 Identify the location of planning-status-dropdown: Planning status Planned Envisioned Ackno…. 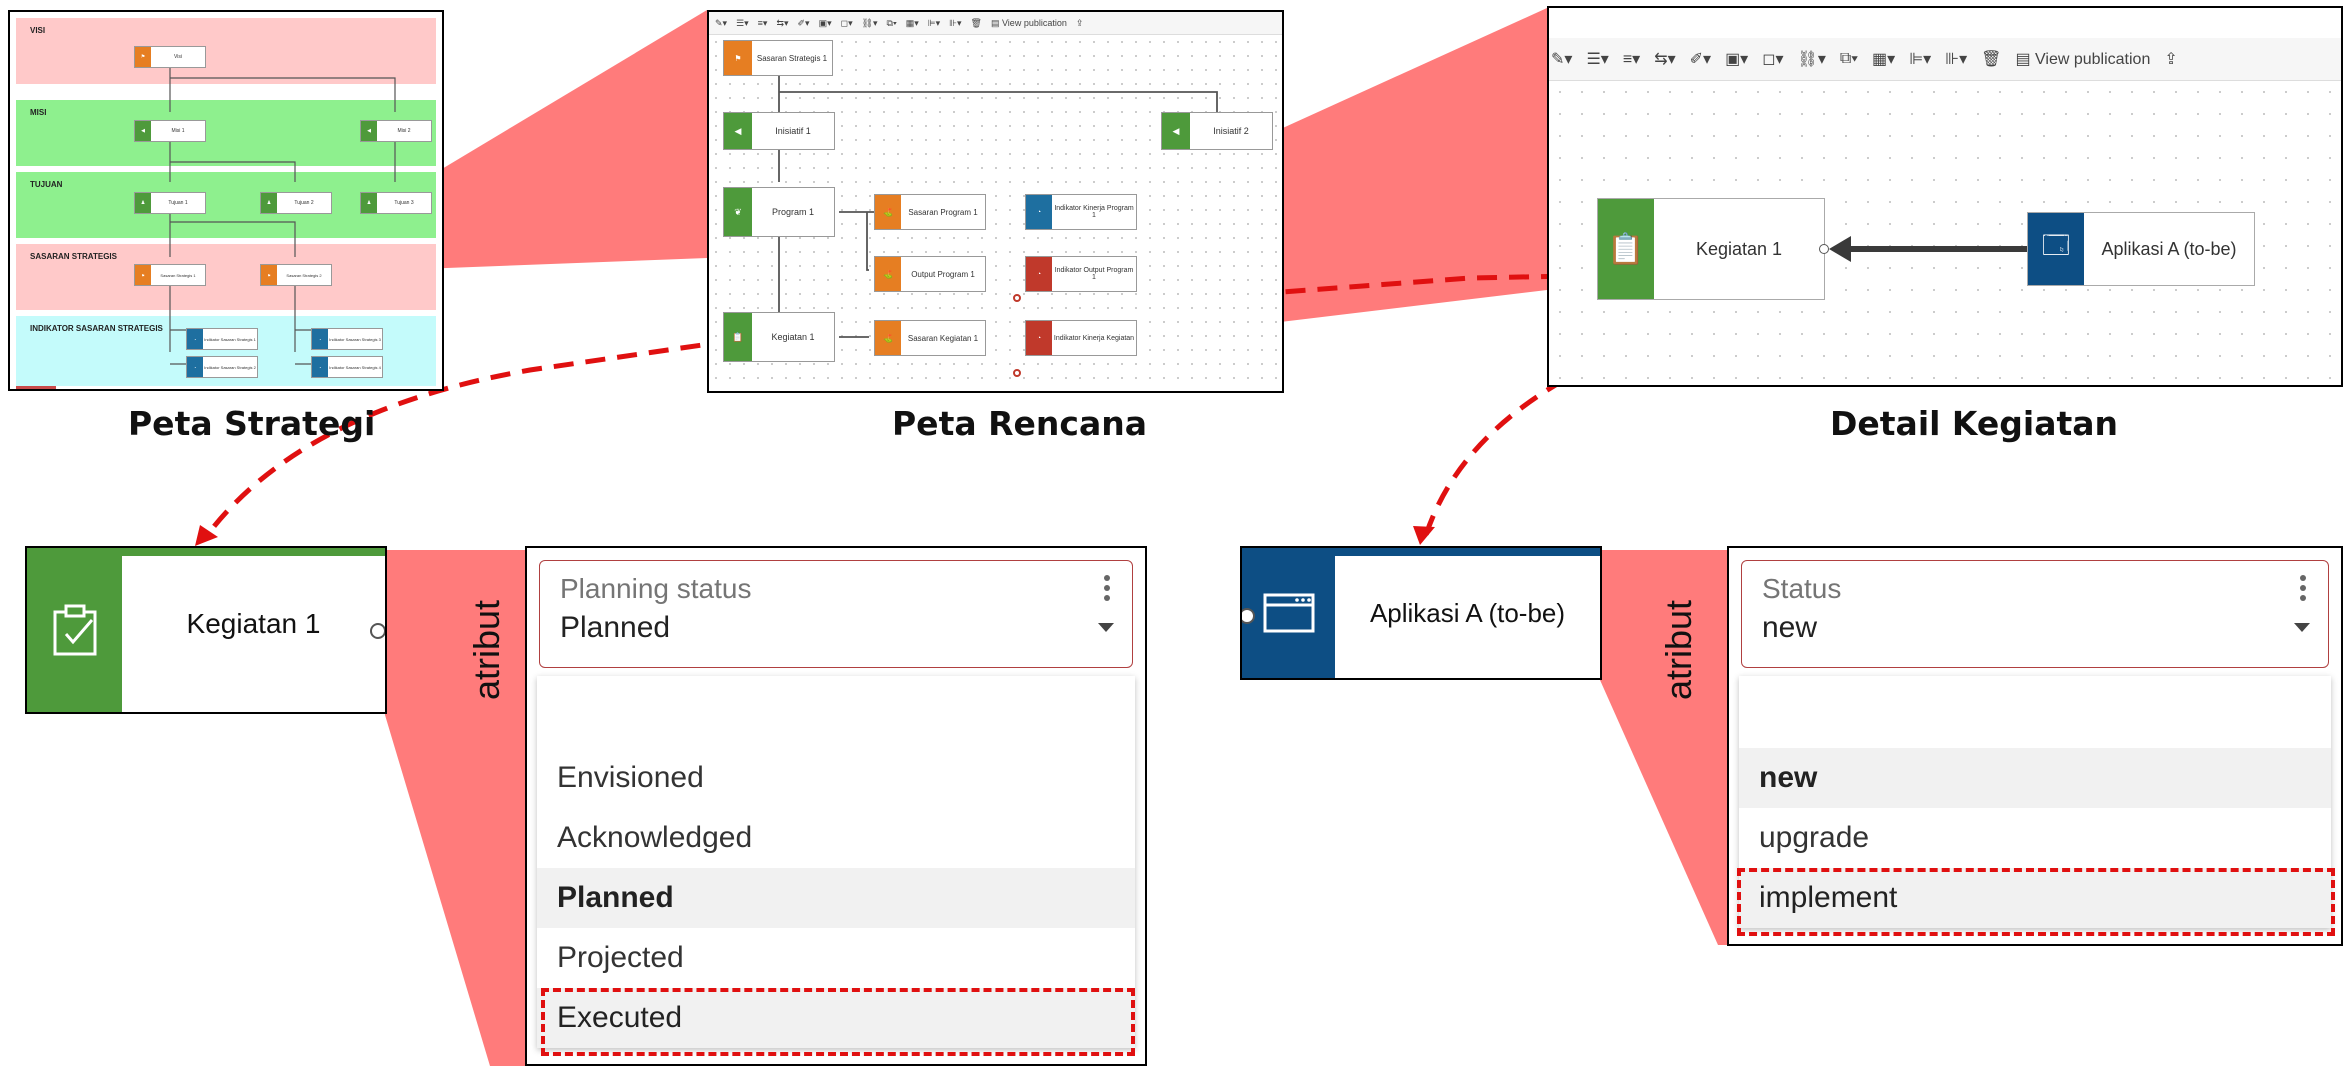
(836, 806).